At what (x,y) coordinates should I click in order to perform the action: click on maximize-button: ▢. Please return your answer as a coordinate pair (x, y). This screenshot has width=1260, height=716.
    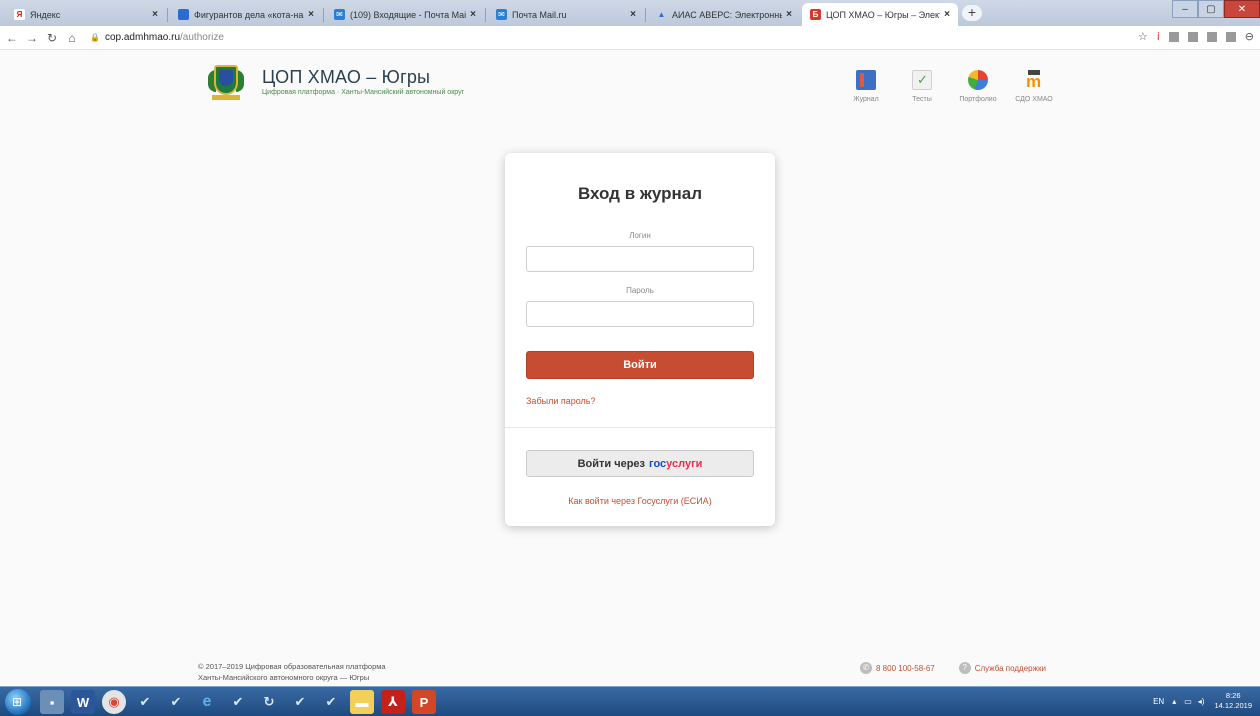
    Looking at the image, I should click on (1211, 9).